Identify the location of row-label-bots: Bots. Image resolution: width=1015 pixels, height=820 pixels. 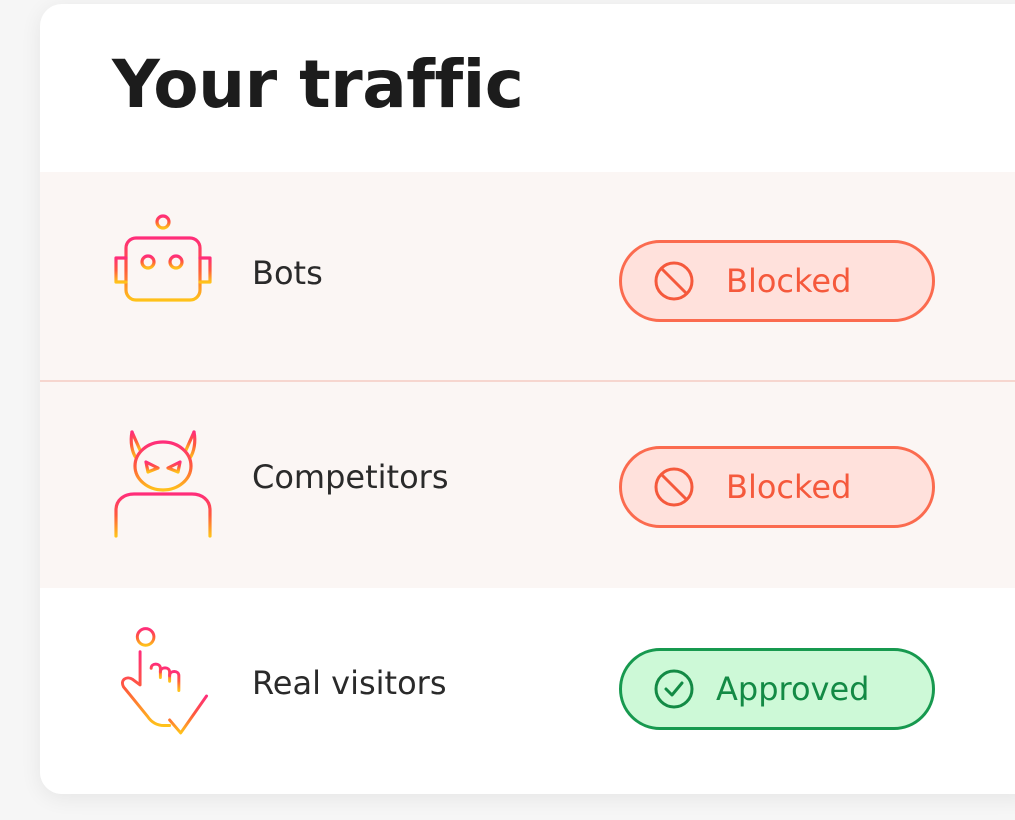
(287, 273).